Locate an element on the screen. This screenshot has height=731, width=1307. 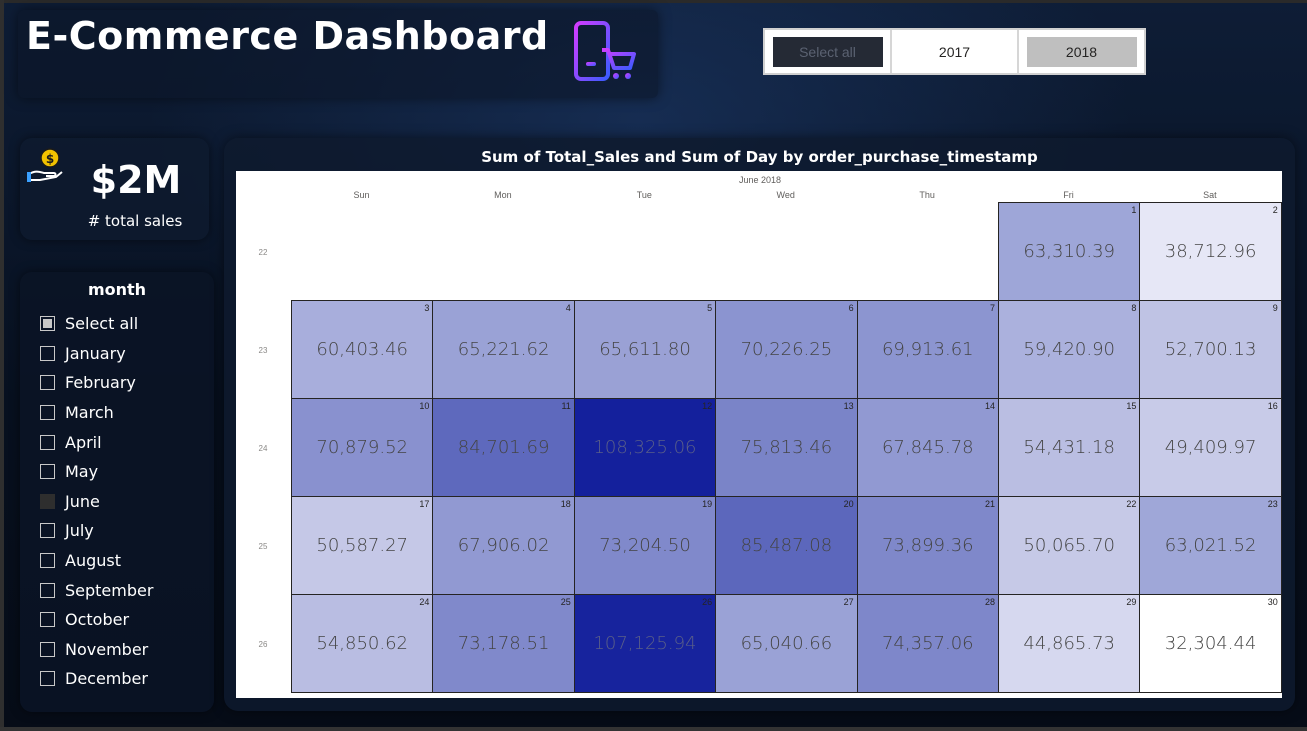
day-number: 10 is located at coordinates (424, 406).